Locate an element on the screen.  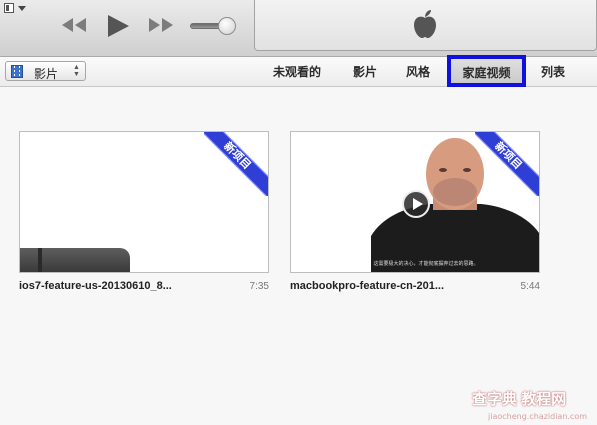
watermark-text: 查字典 教程网 is located at coordinates (519, 399).